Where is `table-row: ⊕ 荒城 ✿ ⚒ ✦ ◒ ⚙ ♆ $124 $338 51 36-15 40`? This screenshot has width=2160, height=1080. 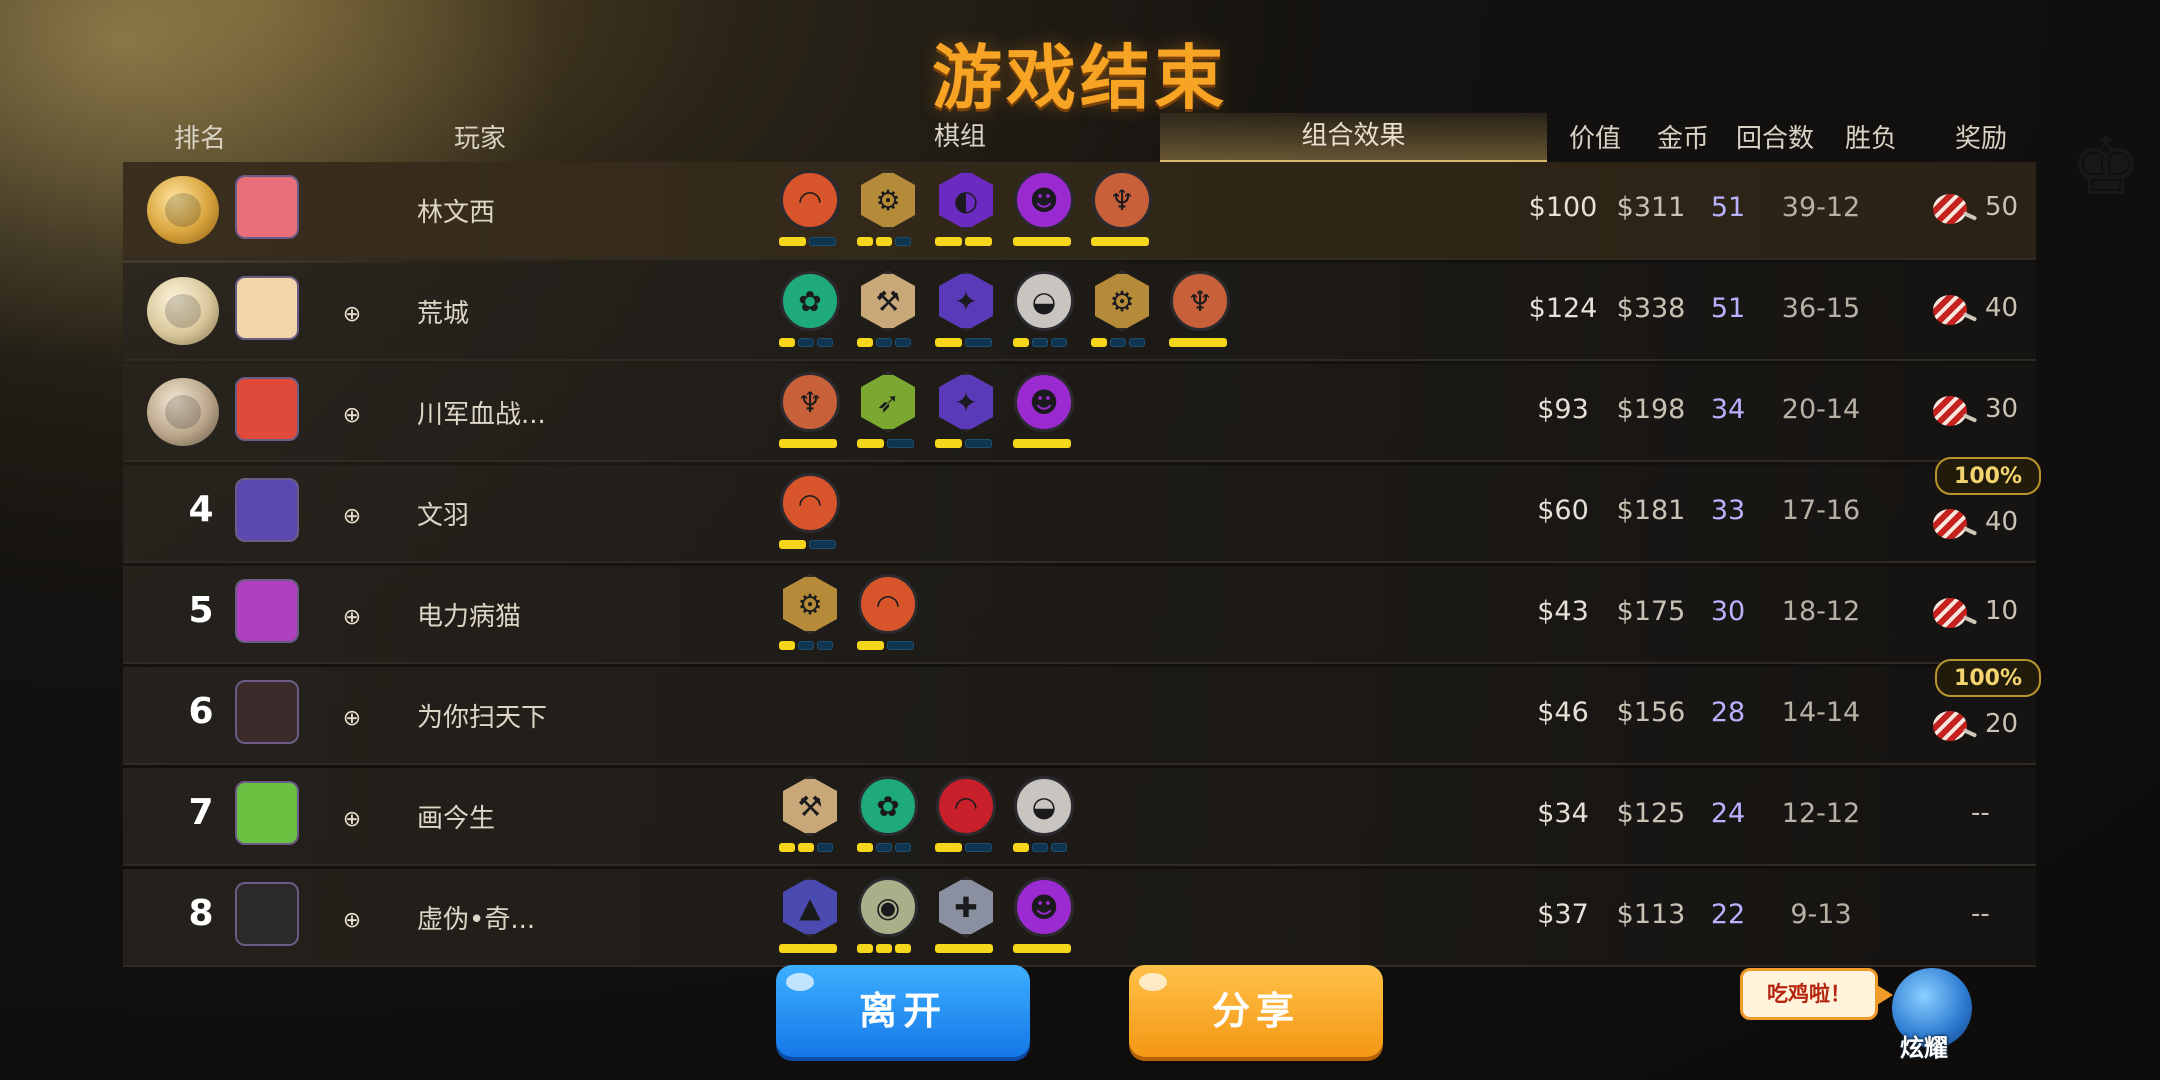 table-row: ⊕ 荒城 ✿ ⚒ ✦ ◒ ⚙ ♆ $124 $338 51 36-15 40 is located at coordinates (1079, 312).